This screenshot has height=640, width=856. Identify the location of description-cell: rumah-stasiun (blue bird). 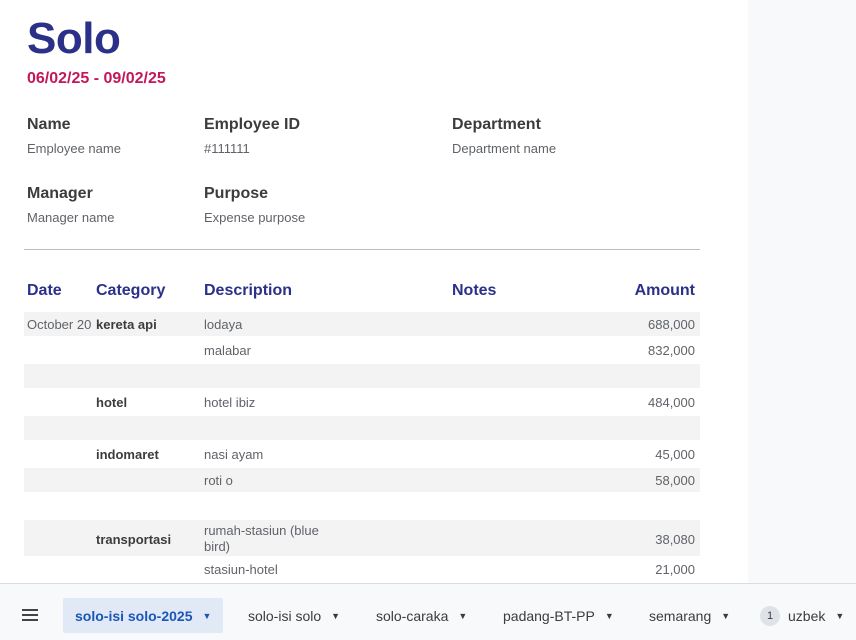
(269, 539).